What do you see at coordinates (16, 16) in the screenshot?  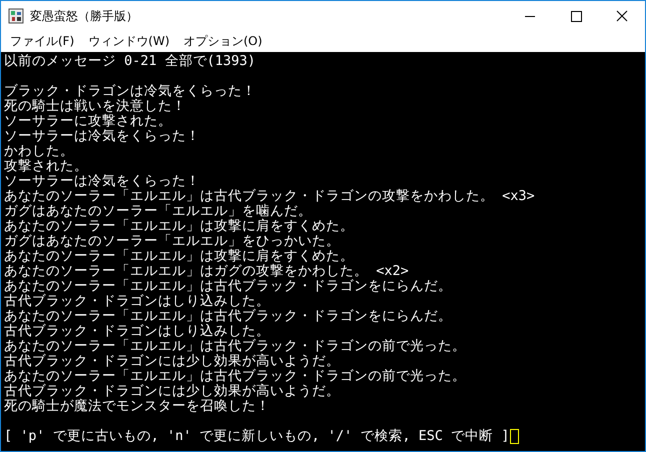 I see `app-icon` at bounding box center [16, 16].